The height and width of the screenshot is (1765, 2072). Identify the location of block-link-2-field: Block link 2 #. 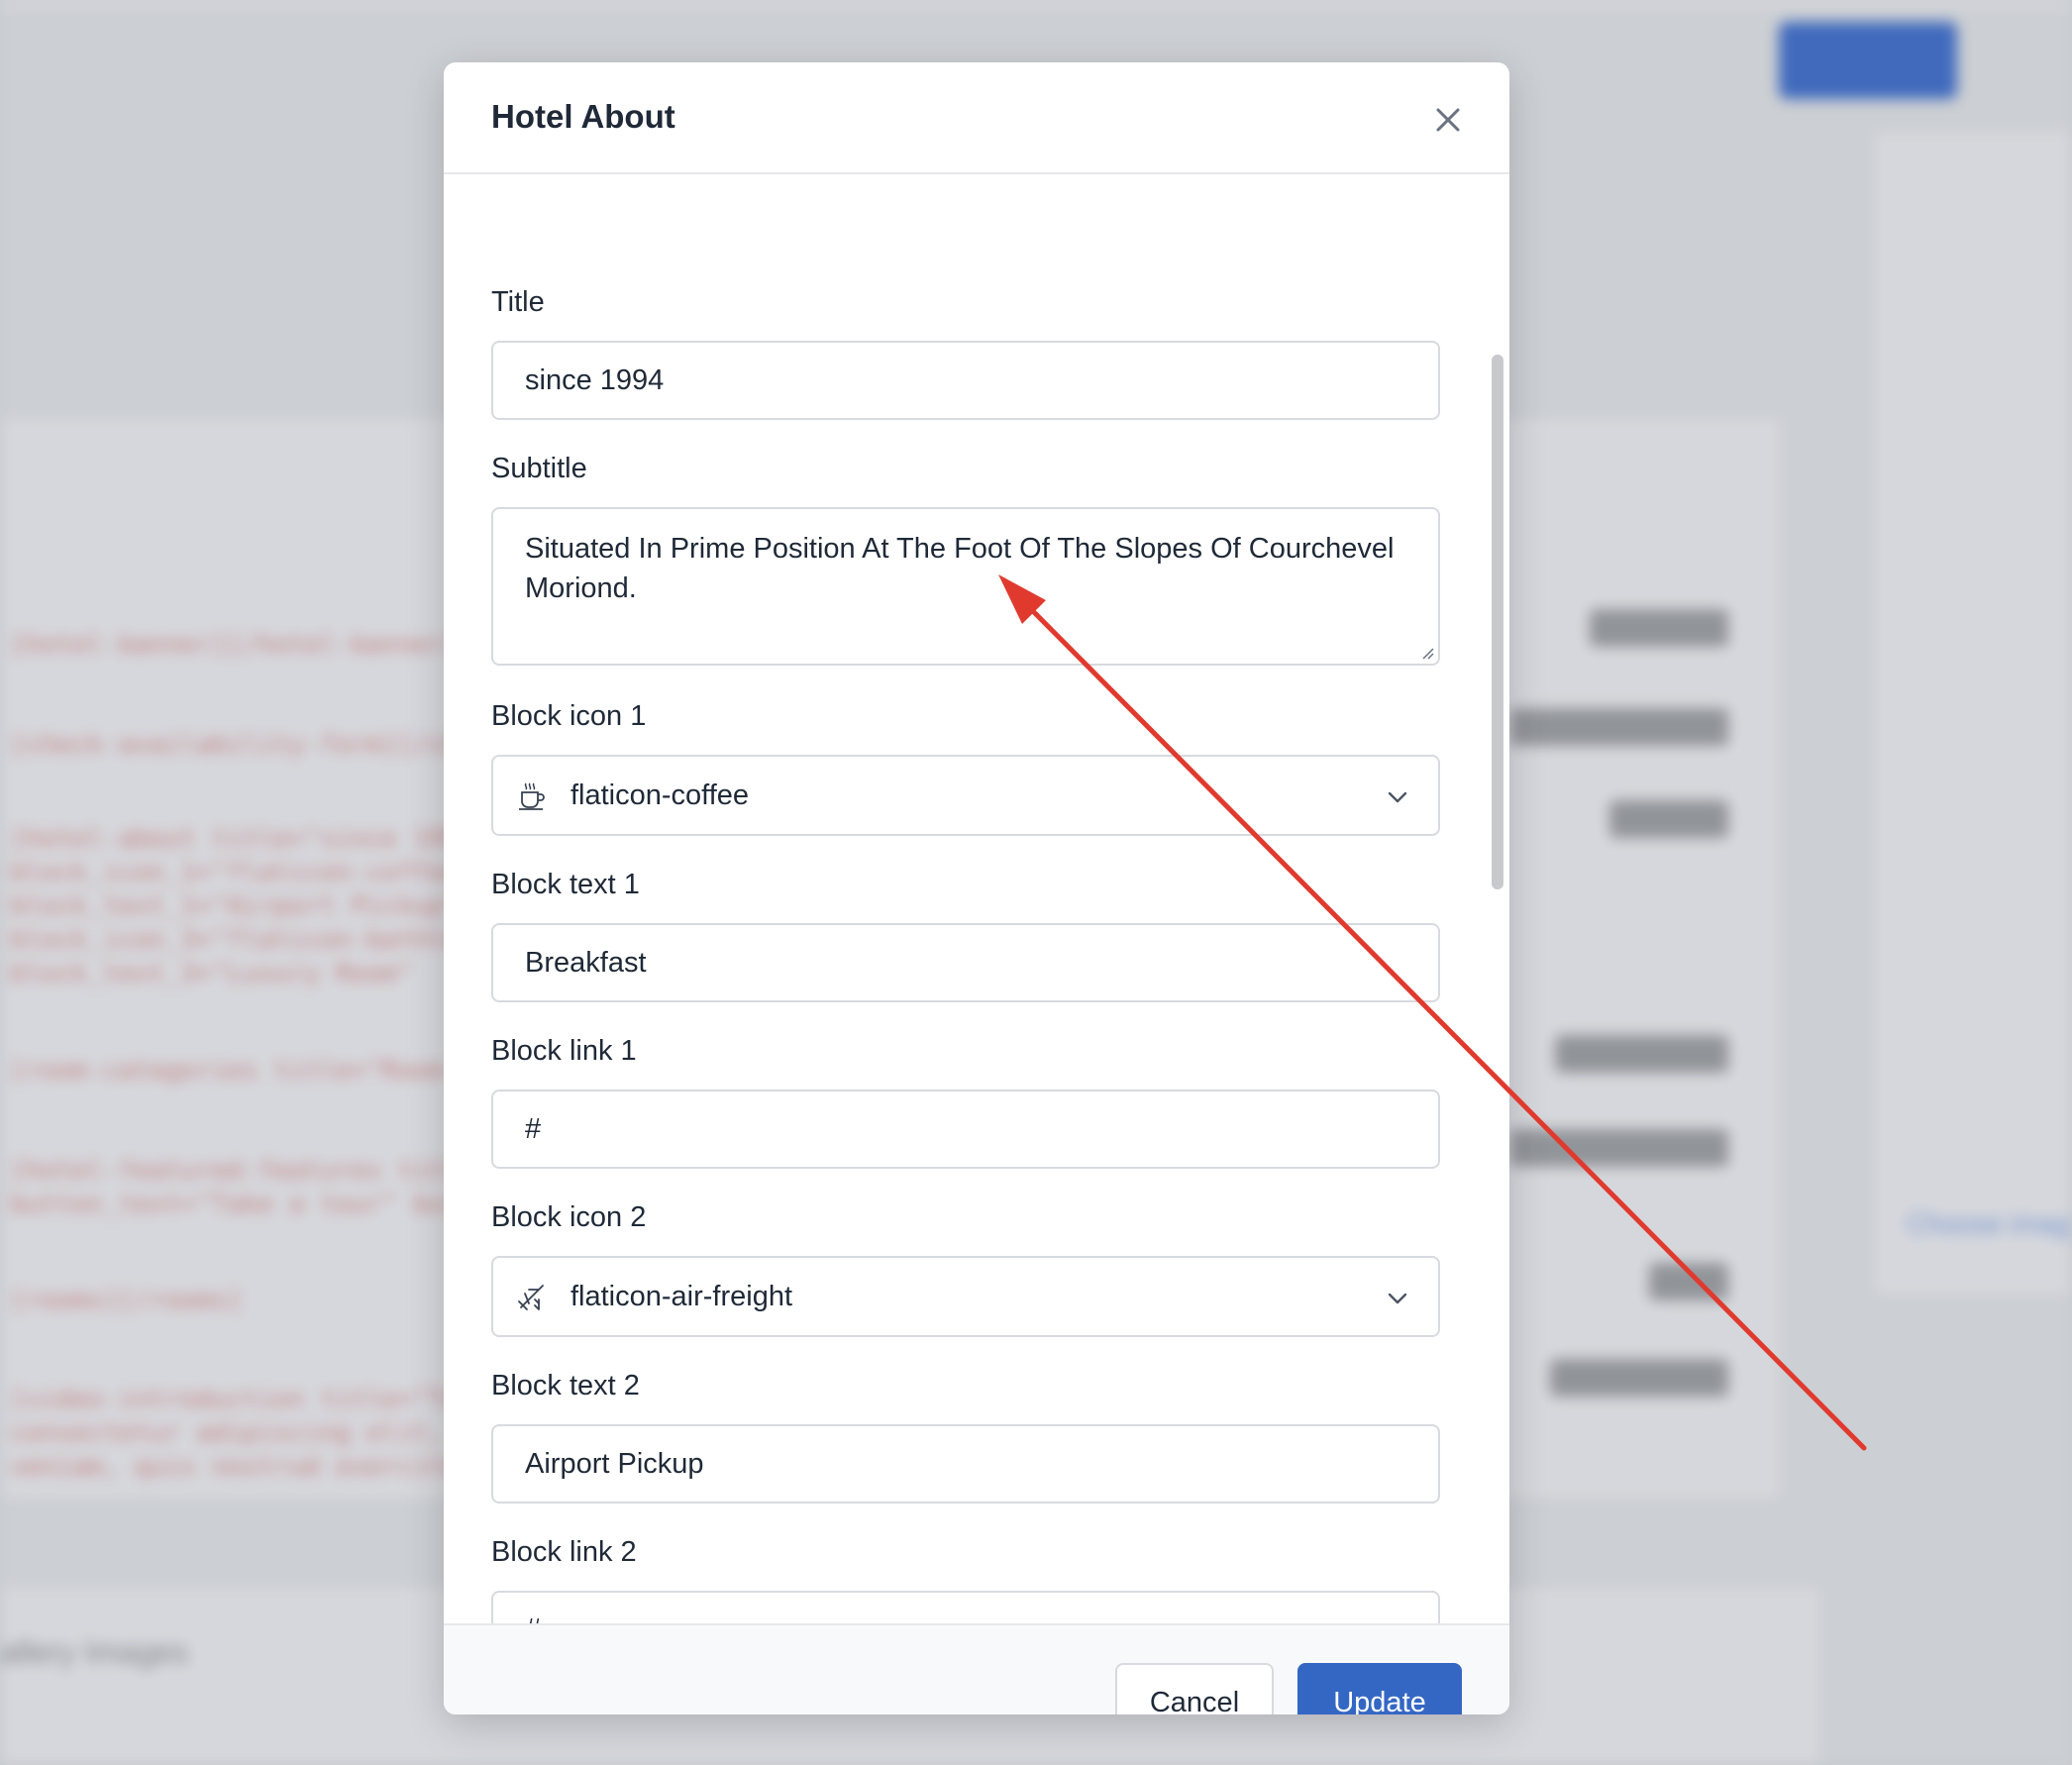
(966, 1579).